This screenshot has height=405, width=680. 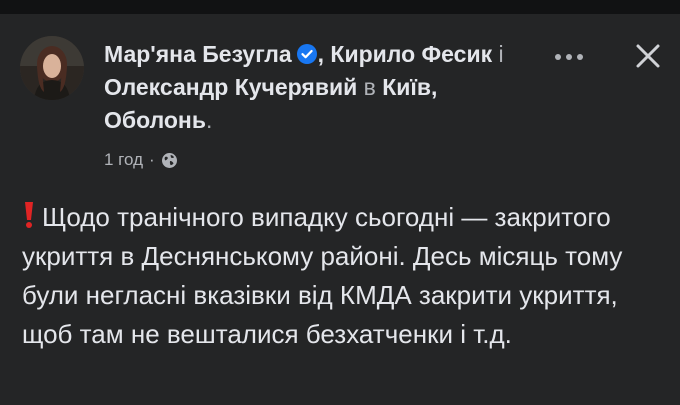 I want to click on close-icon, so click(x=648, y=58).